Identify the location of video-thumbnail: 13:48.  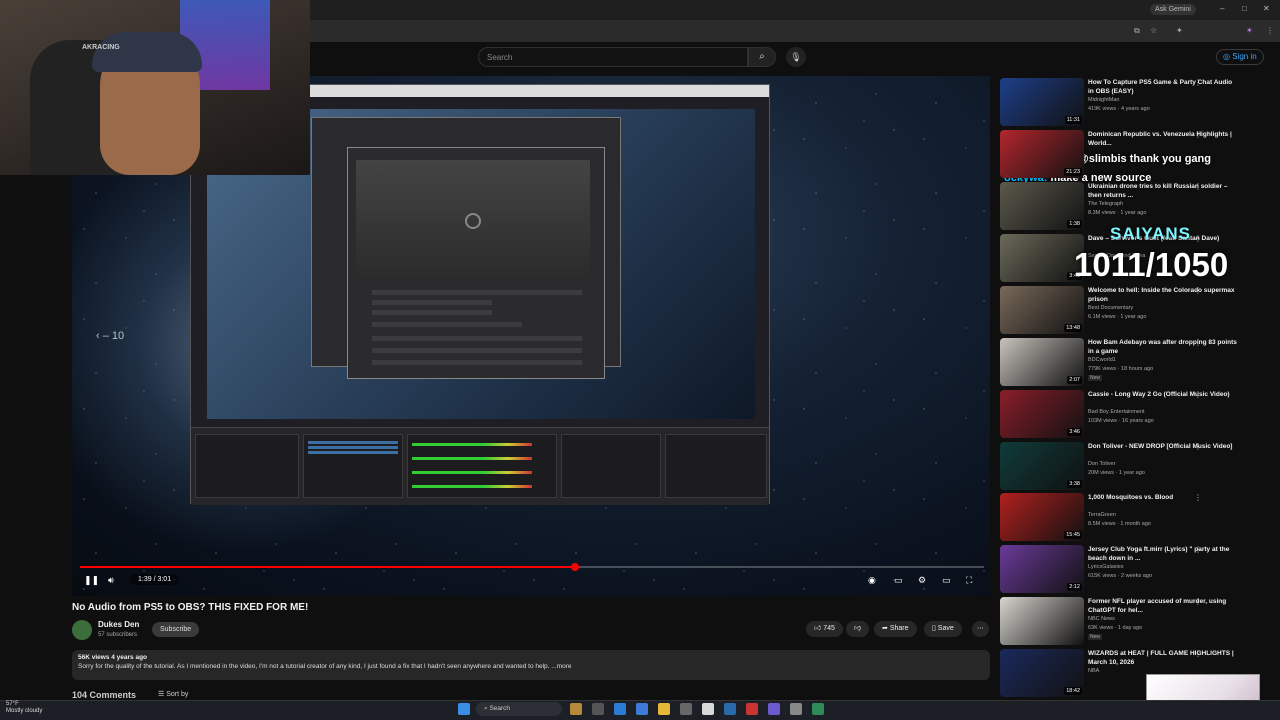
(1042, 310).